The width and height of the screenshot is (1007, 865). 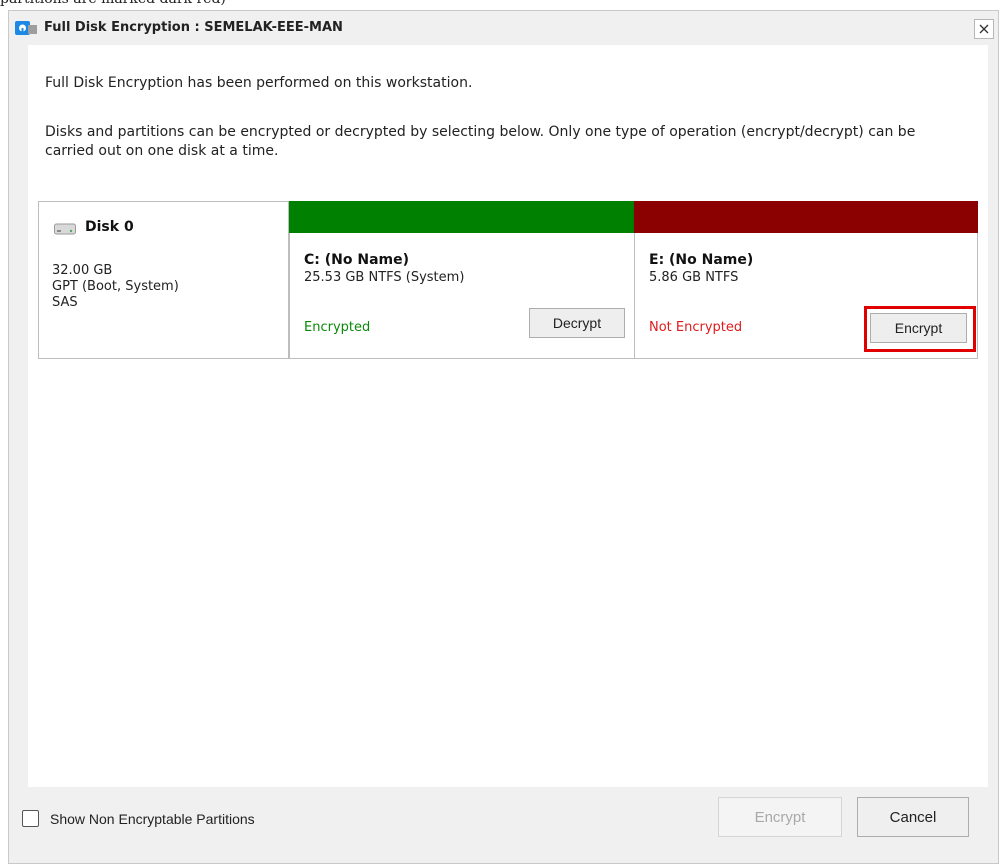 What do you see at coordinates (577, 323) in the screenshot?
I see `decrypt-button: Decrypt` at bounding box center [577, 323].